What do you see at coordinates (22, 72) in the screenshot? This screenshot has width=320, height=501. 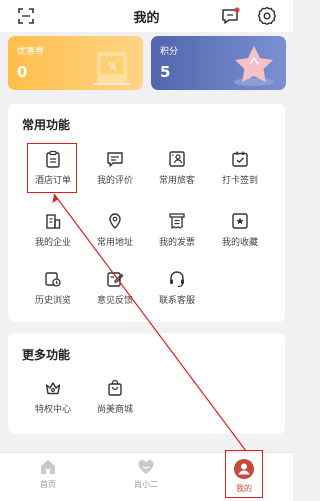 I see `coupon-count: 0` at bounding box center [22, 72].